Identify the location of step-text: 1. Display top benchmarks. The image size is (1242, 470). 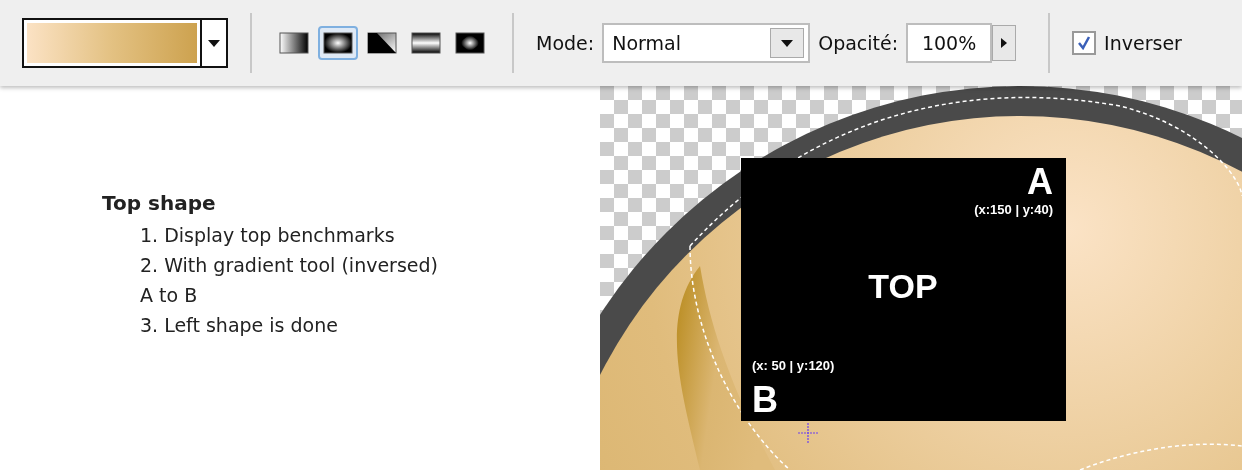
(267, 235).